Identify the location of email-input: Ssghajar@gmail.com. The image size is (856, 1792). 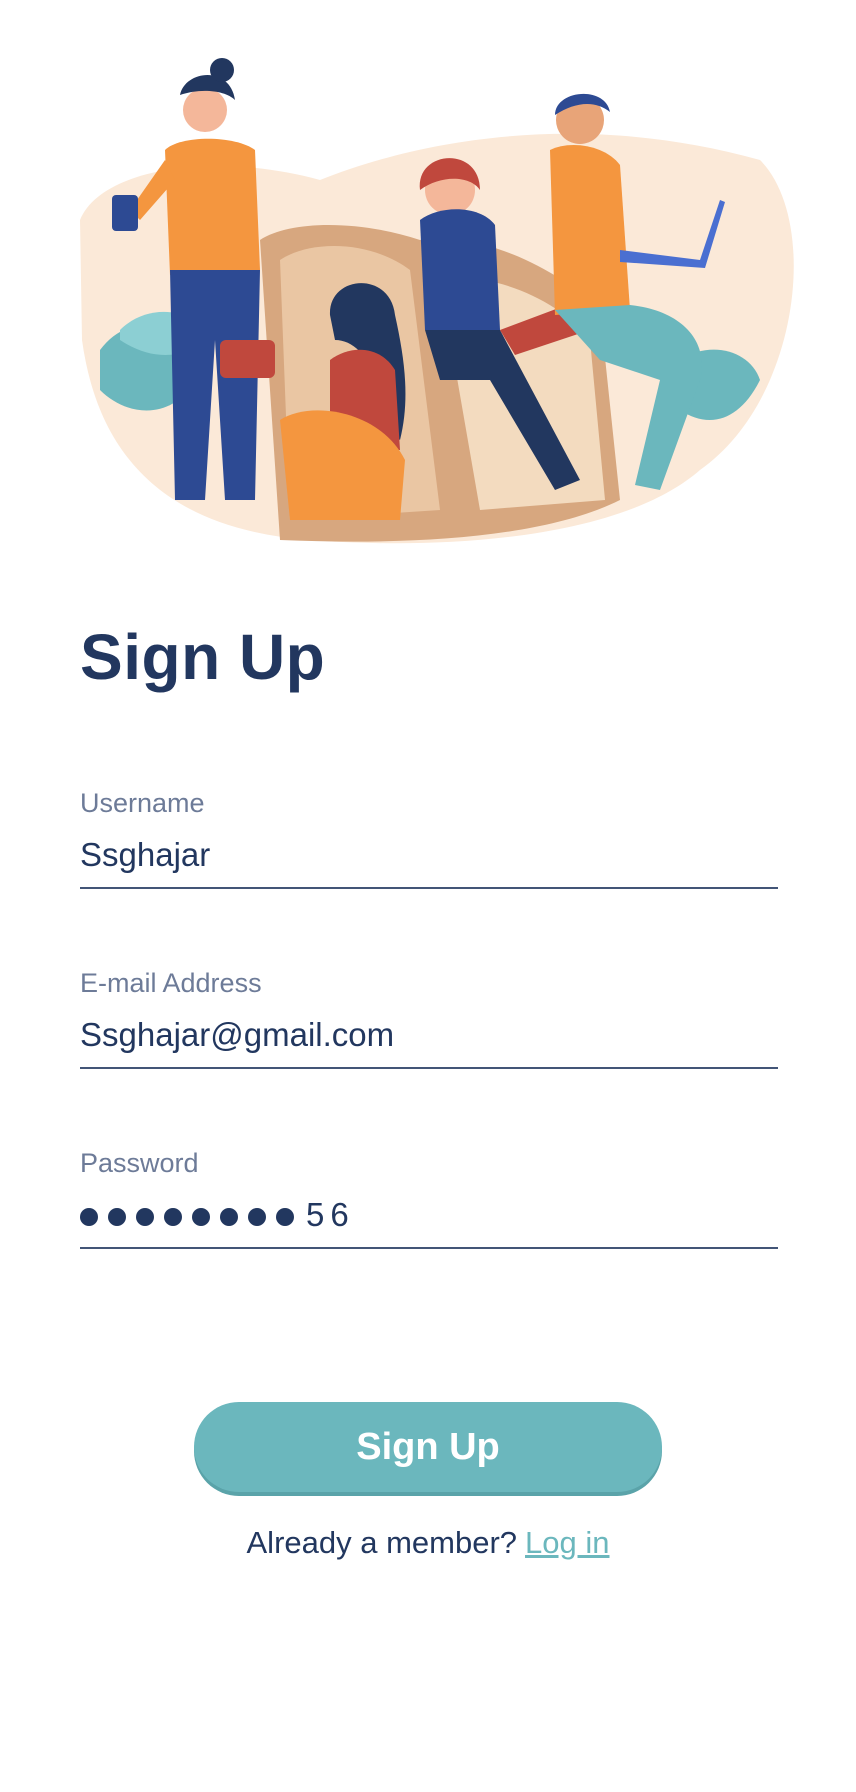
(429, 1035).